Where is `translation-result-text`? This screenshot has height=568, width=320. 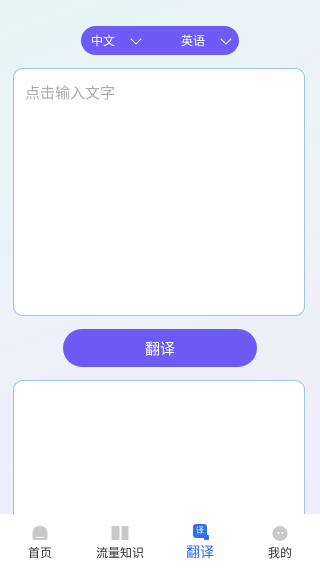
translation-result-text is located at coordinates (159, 394).